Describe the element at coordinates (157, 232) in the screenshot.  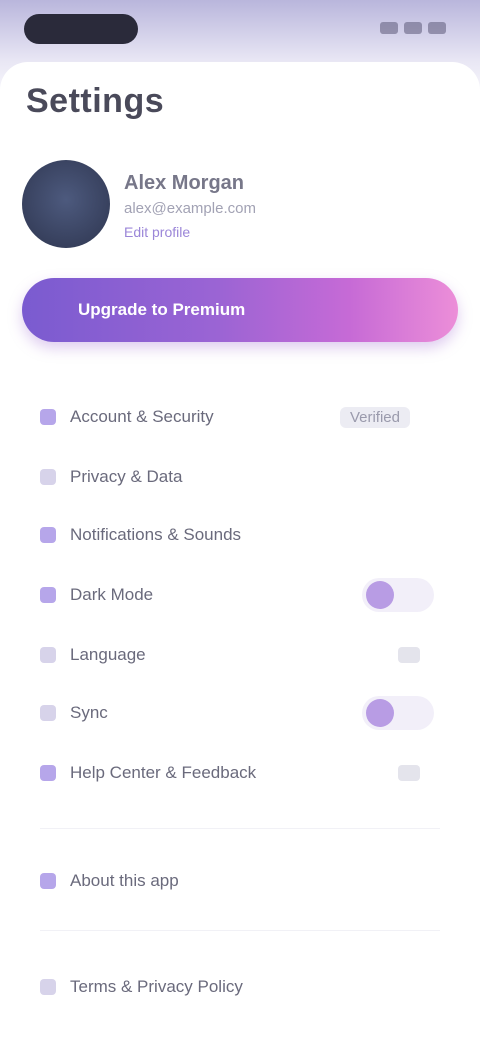
I see `edit-profile-link: Edit profile` at that location.